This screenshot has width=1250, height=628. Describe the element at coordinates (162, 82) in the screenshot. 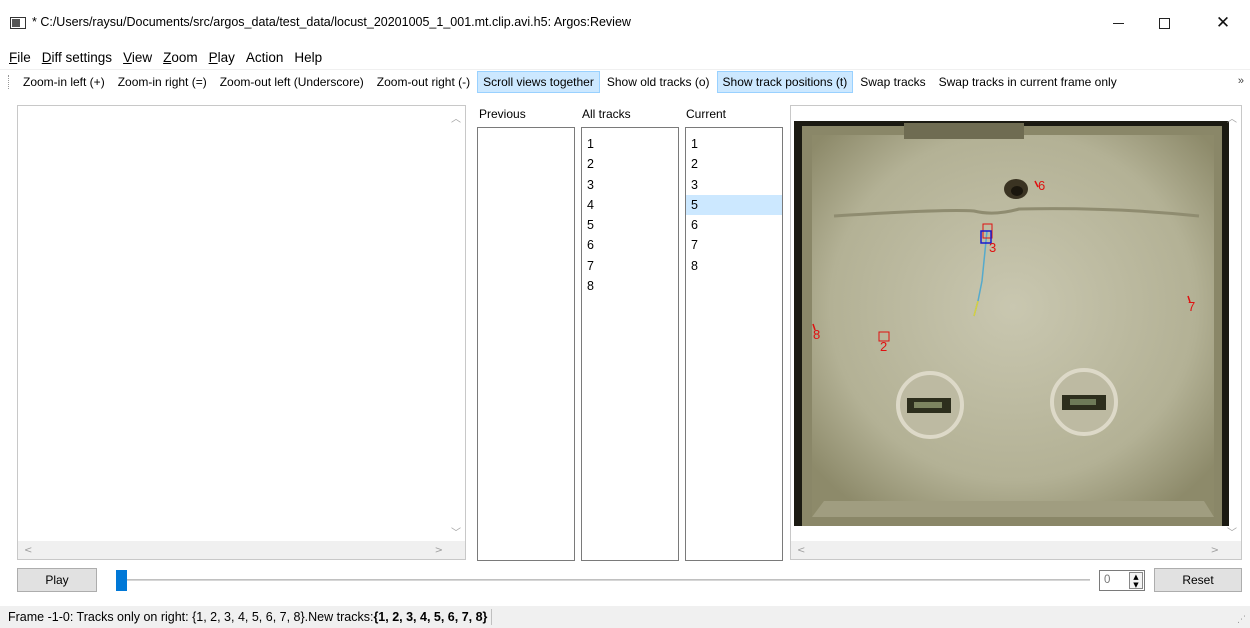

I see `zoom-in-right-button: Zoom-in right (=)` at that location.